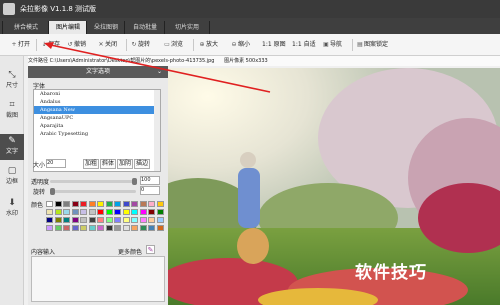  I want to click on sidebar-item-size: ⤡ 尺寸, so click(12, 81).